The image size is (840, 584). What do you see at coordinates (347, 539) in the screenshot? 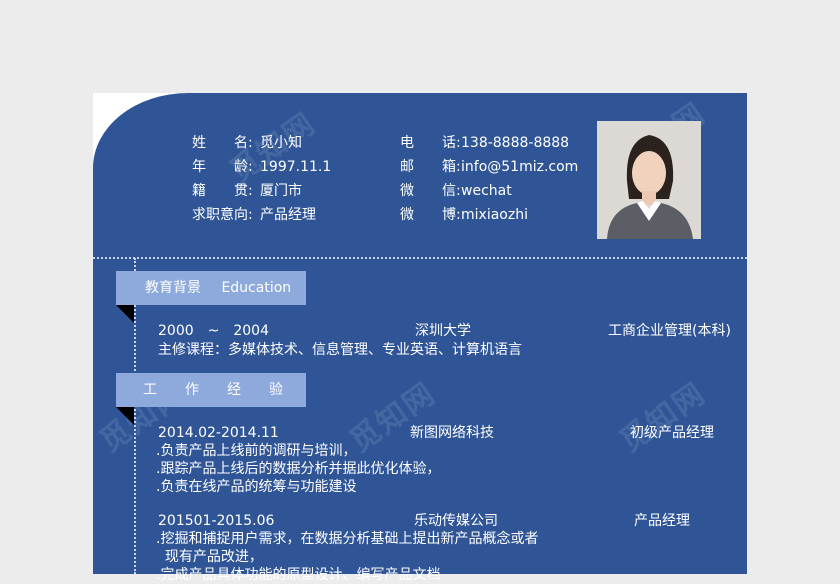
I see `job-duty: .挖掘和捕捉用户需求，在数据分析基础上提出新产品概念或者` at bounding box center [347, 539].